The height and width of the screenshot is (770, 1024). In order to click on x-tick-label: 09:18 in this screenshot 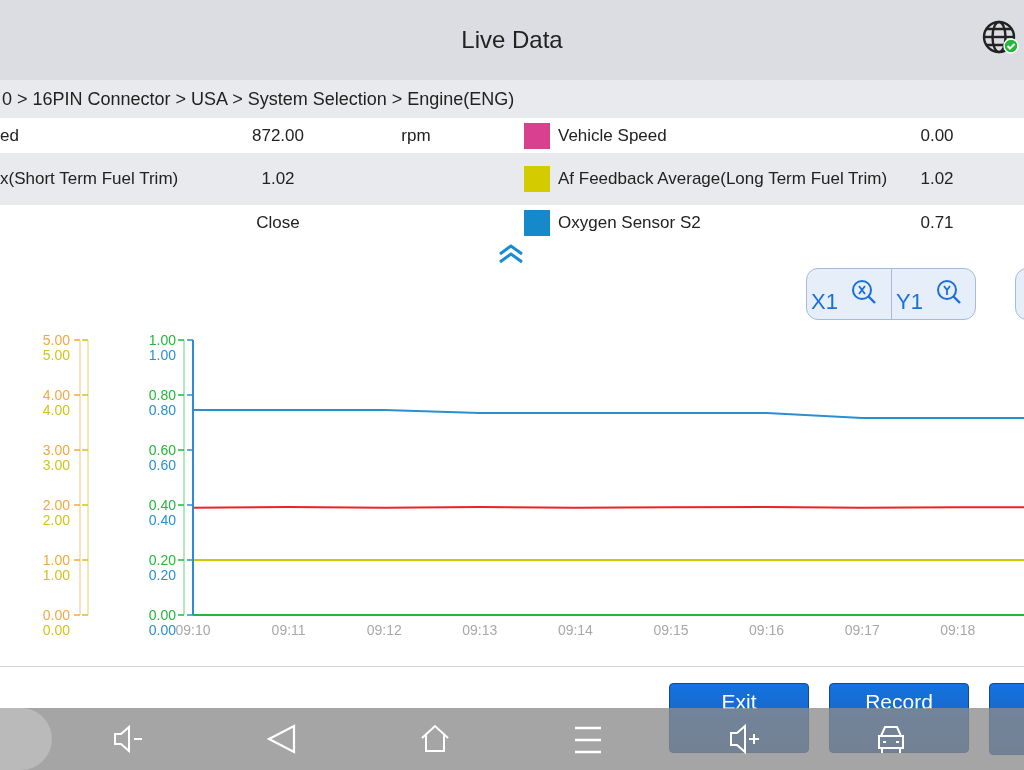, I will do `click(958, 630)`.